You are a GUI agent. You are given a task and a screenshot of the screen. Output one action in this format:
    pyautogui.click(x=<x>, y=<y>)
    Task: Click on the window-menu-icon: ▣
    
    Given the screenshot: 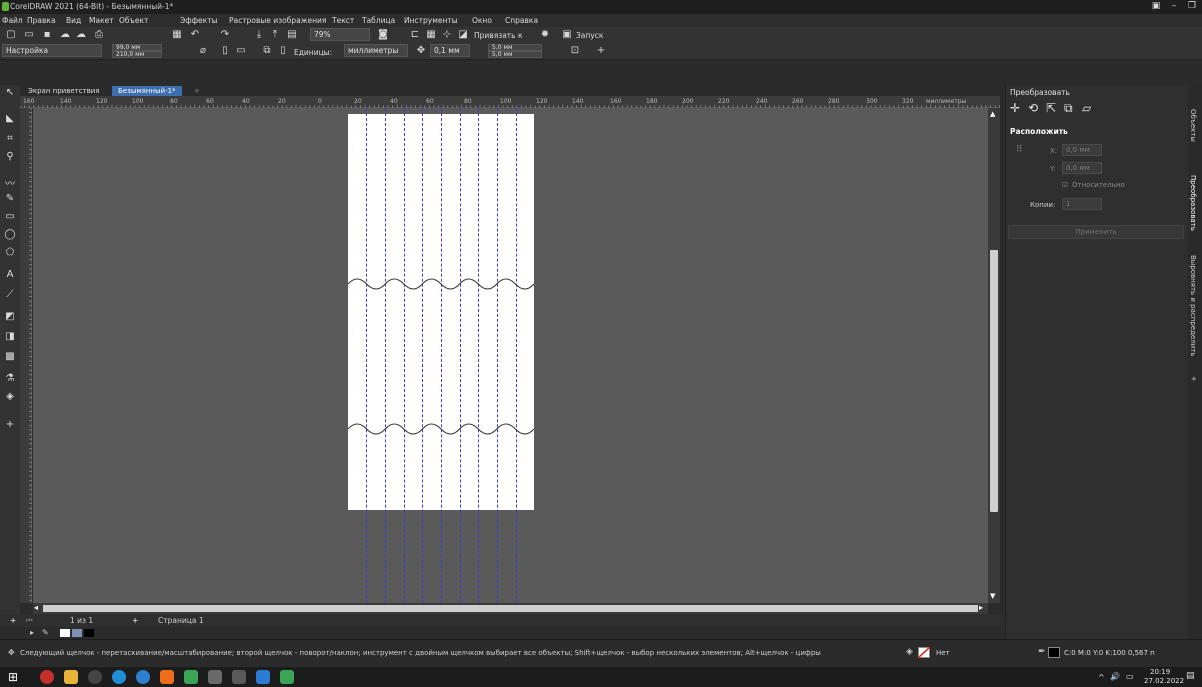 What is the action you would take?
    pyautogui.click(x=1156, y=6)
    